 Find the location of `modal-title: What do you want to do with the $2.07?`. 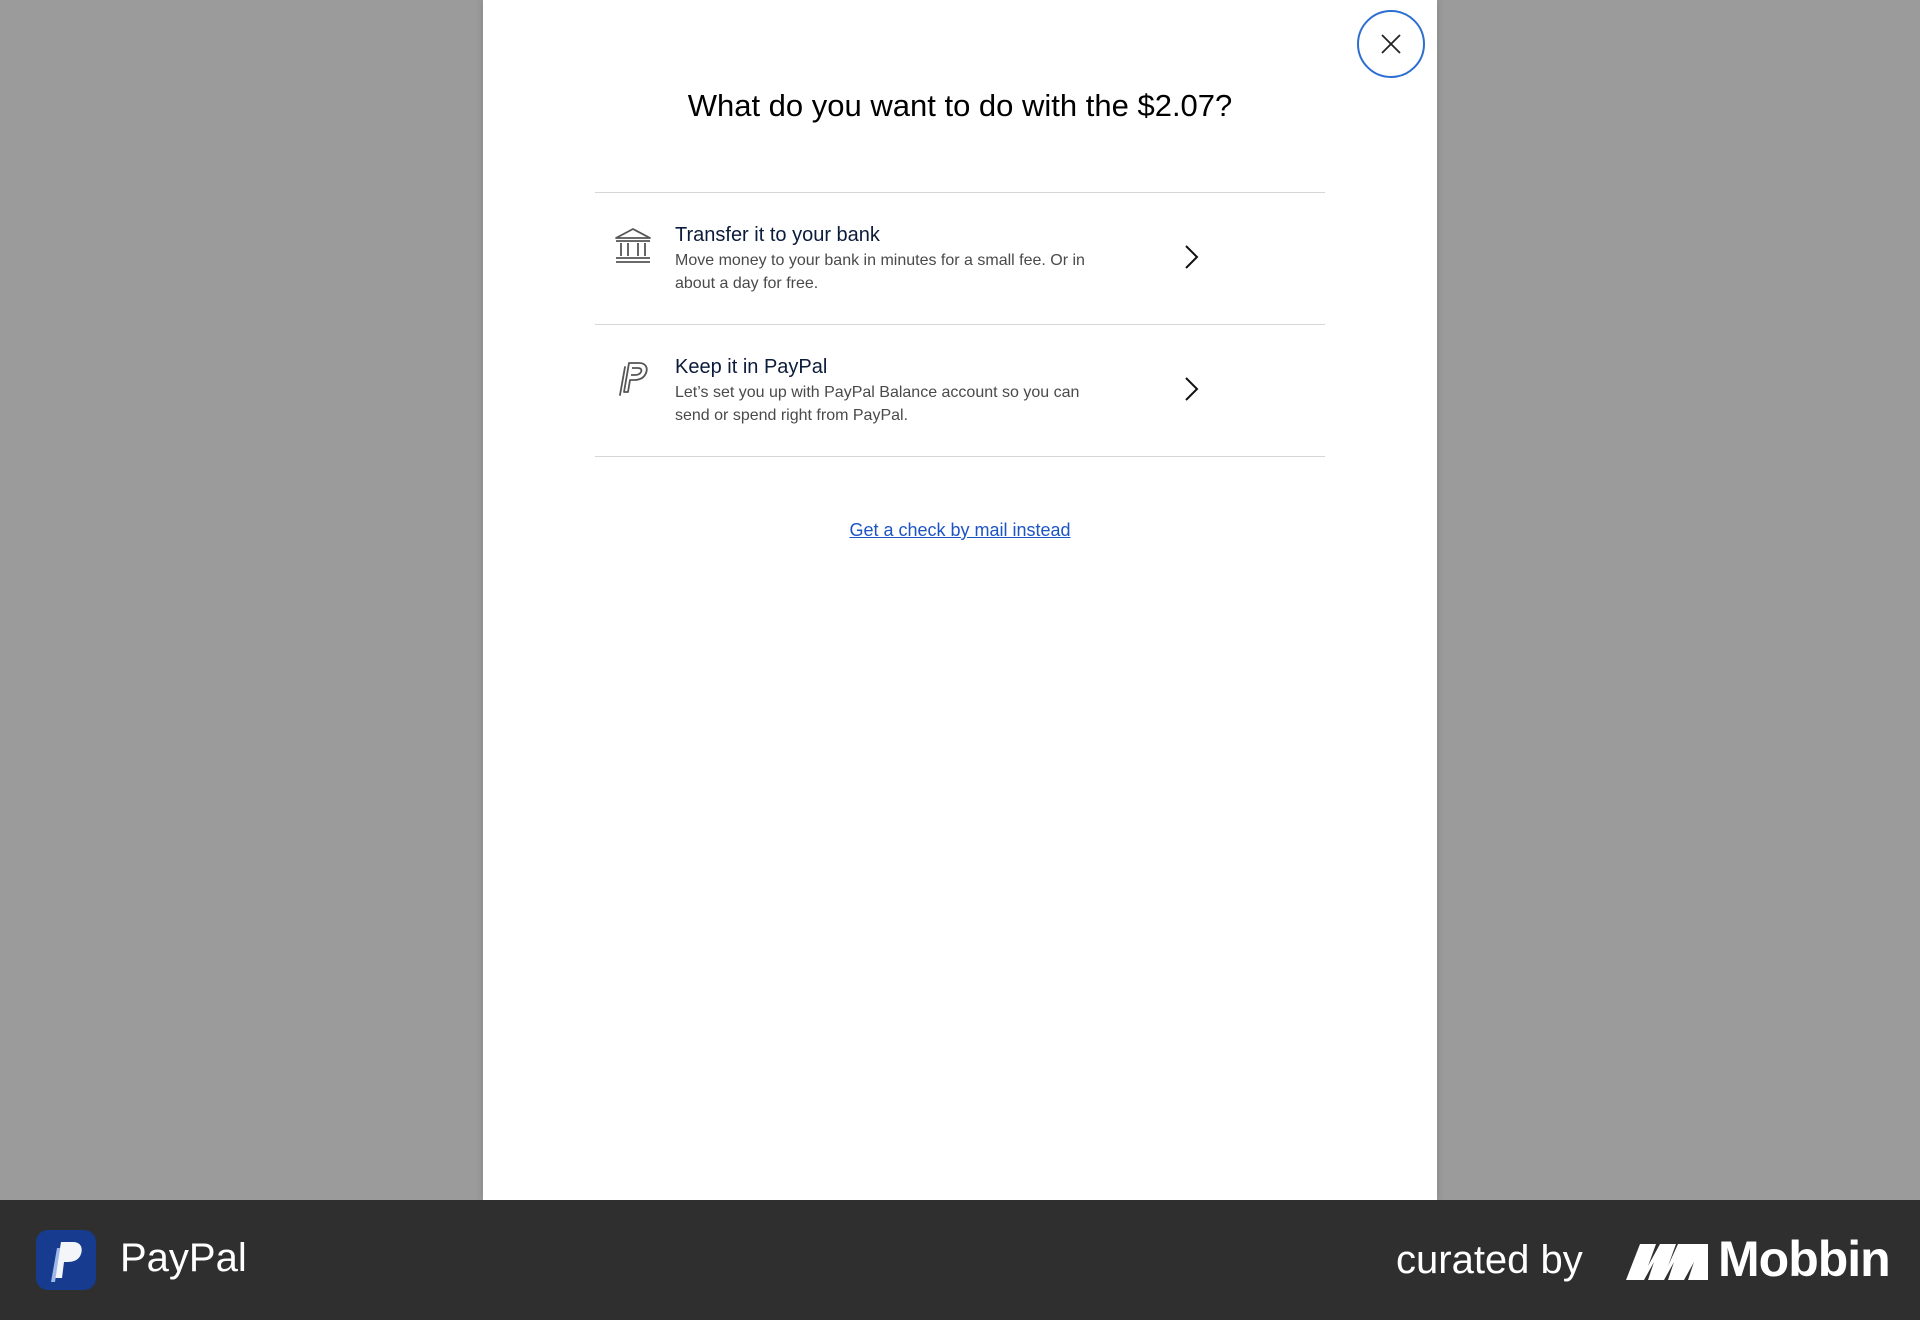

modal-title: What do you want to do with the $2.07? is located at coordinates (960, 105).